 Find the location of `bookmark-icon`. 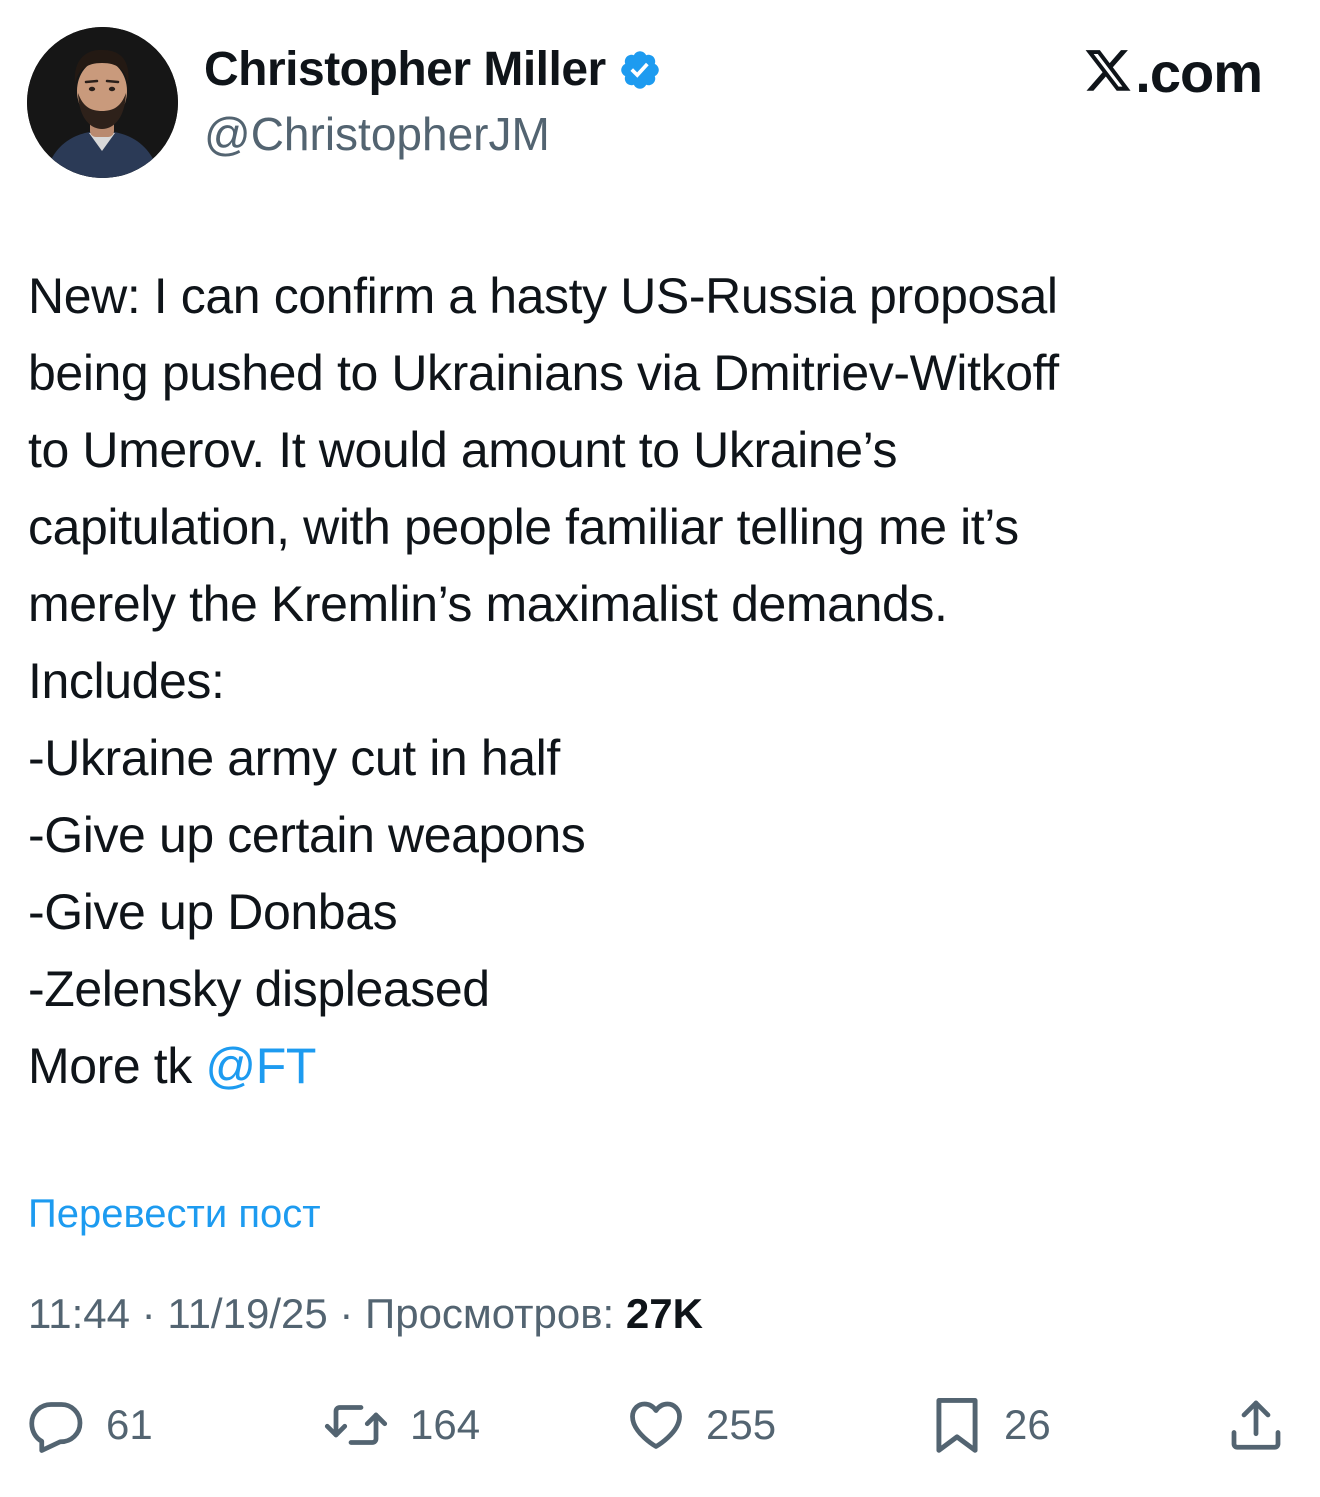

bookmark-icon is located at coordinates (957, 1425).